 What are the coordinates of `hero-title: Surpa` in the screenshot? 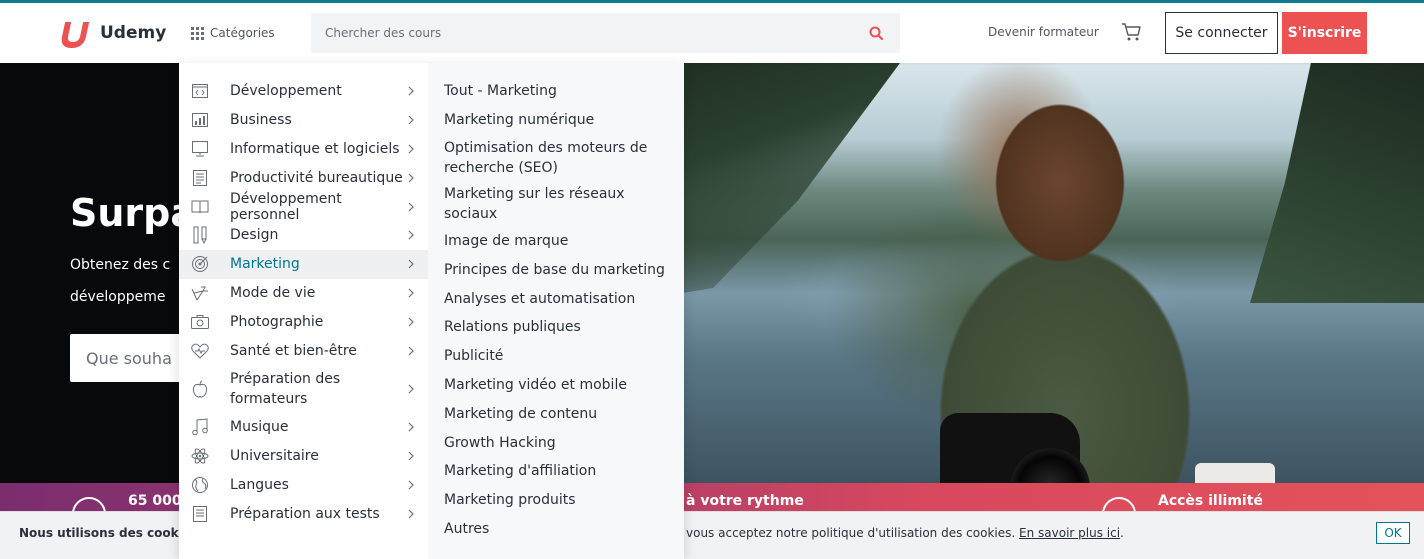 It's located at (133, 213).